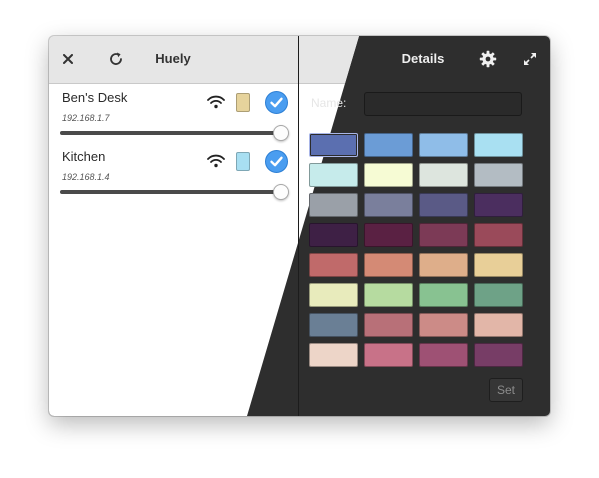  I want to click on close-button, so click(68, 59).